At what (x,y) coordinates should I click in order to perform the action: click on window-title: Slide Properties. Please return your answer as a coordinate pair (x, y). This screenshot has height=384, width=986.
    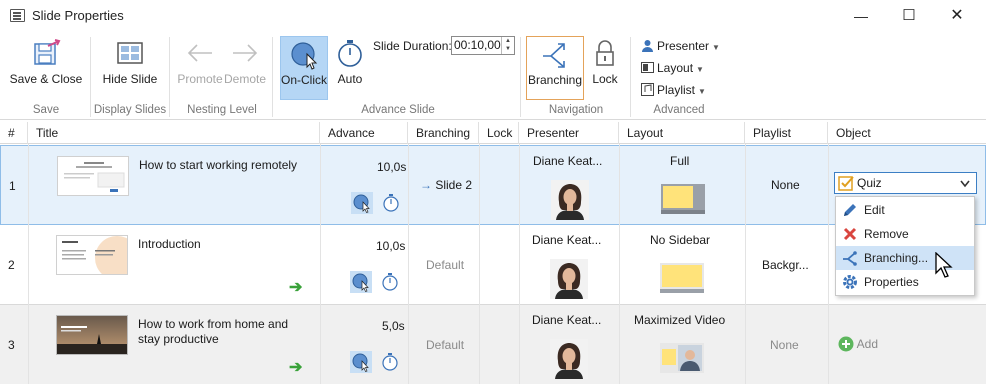
    Looking at the image, I should click on (78, 15).